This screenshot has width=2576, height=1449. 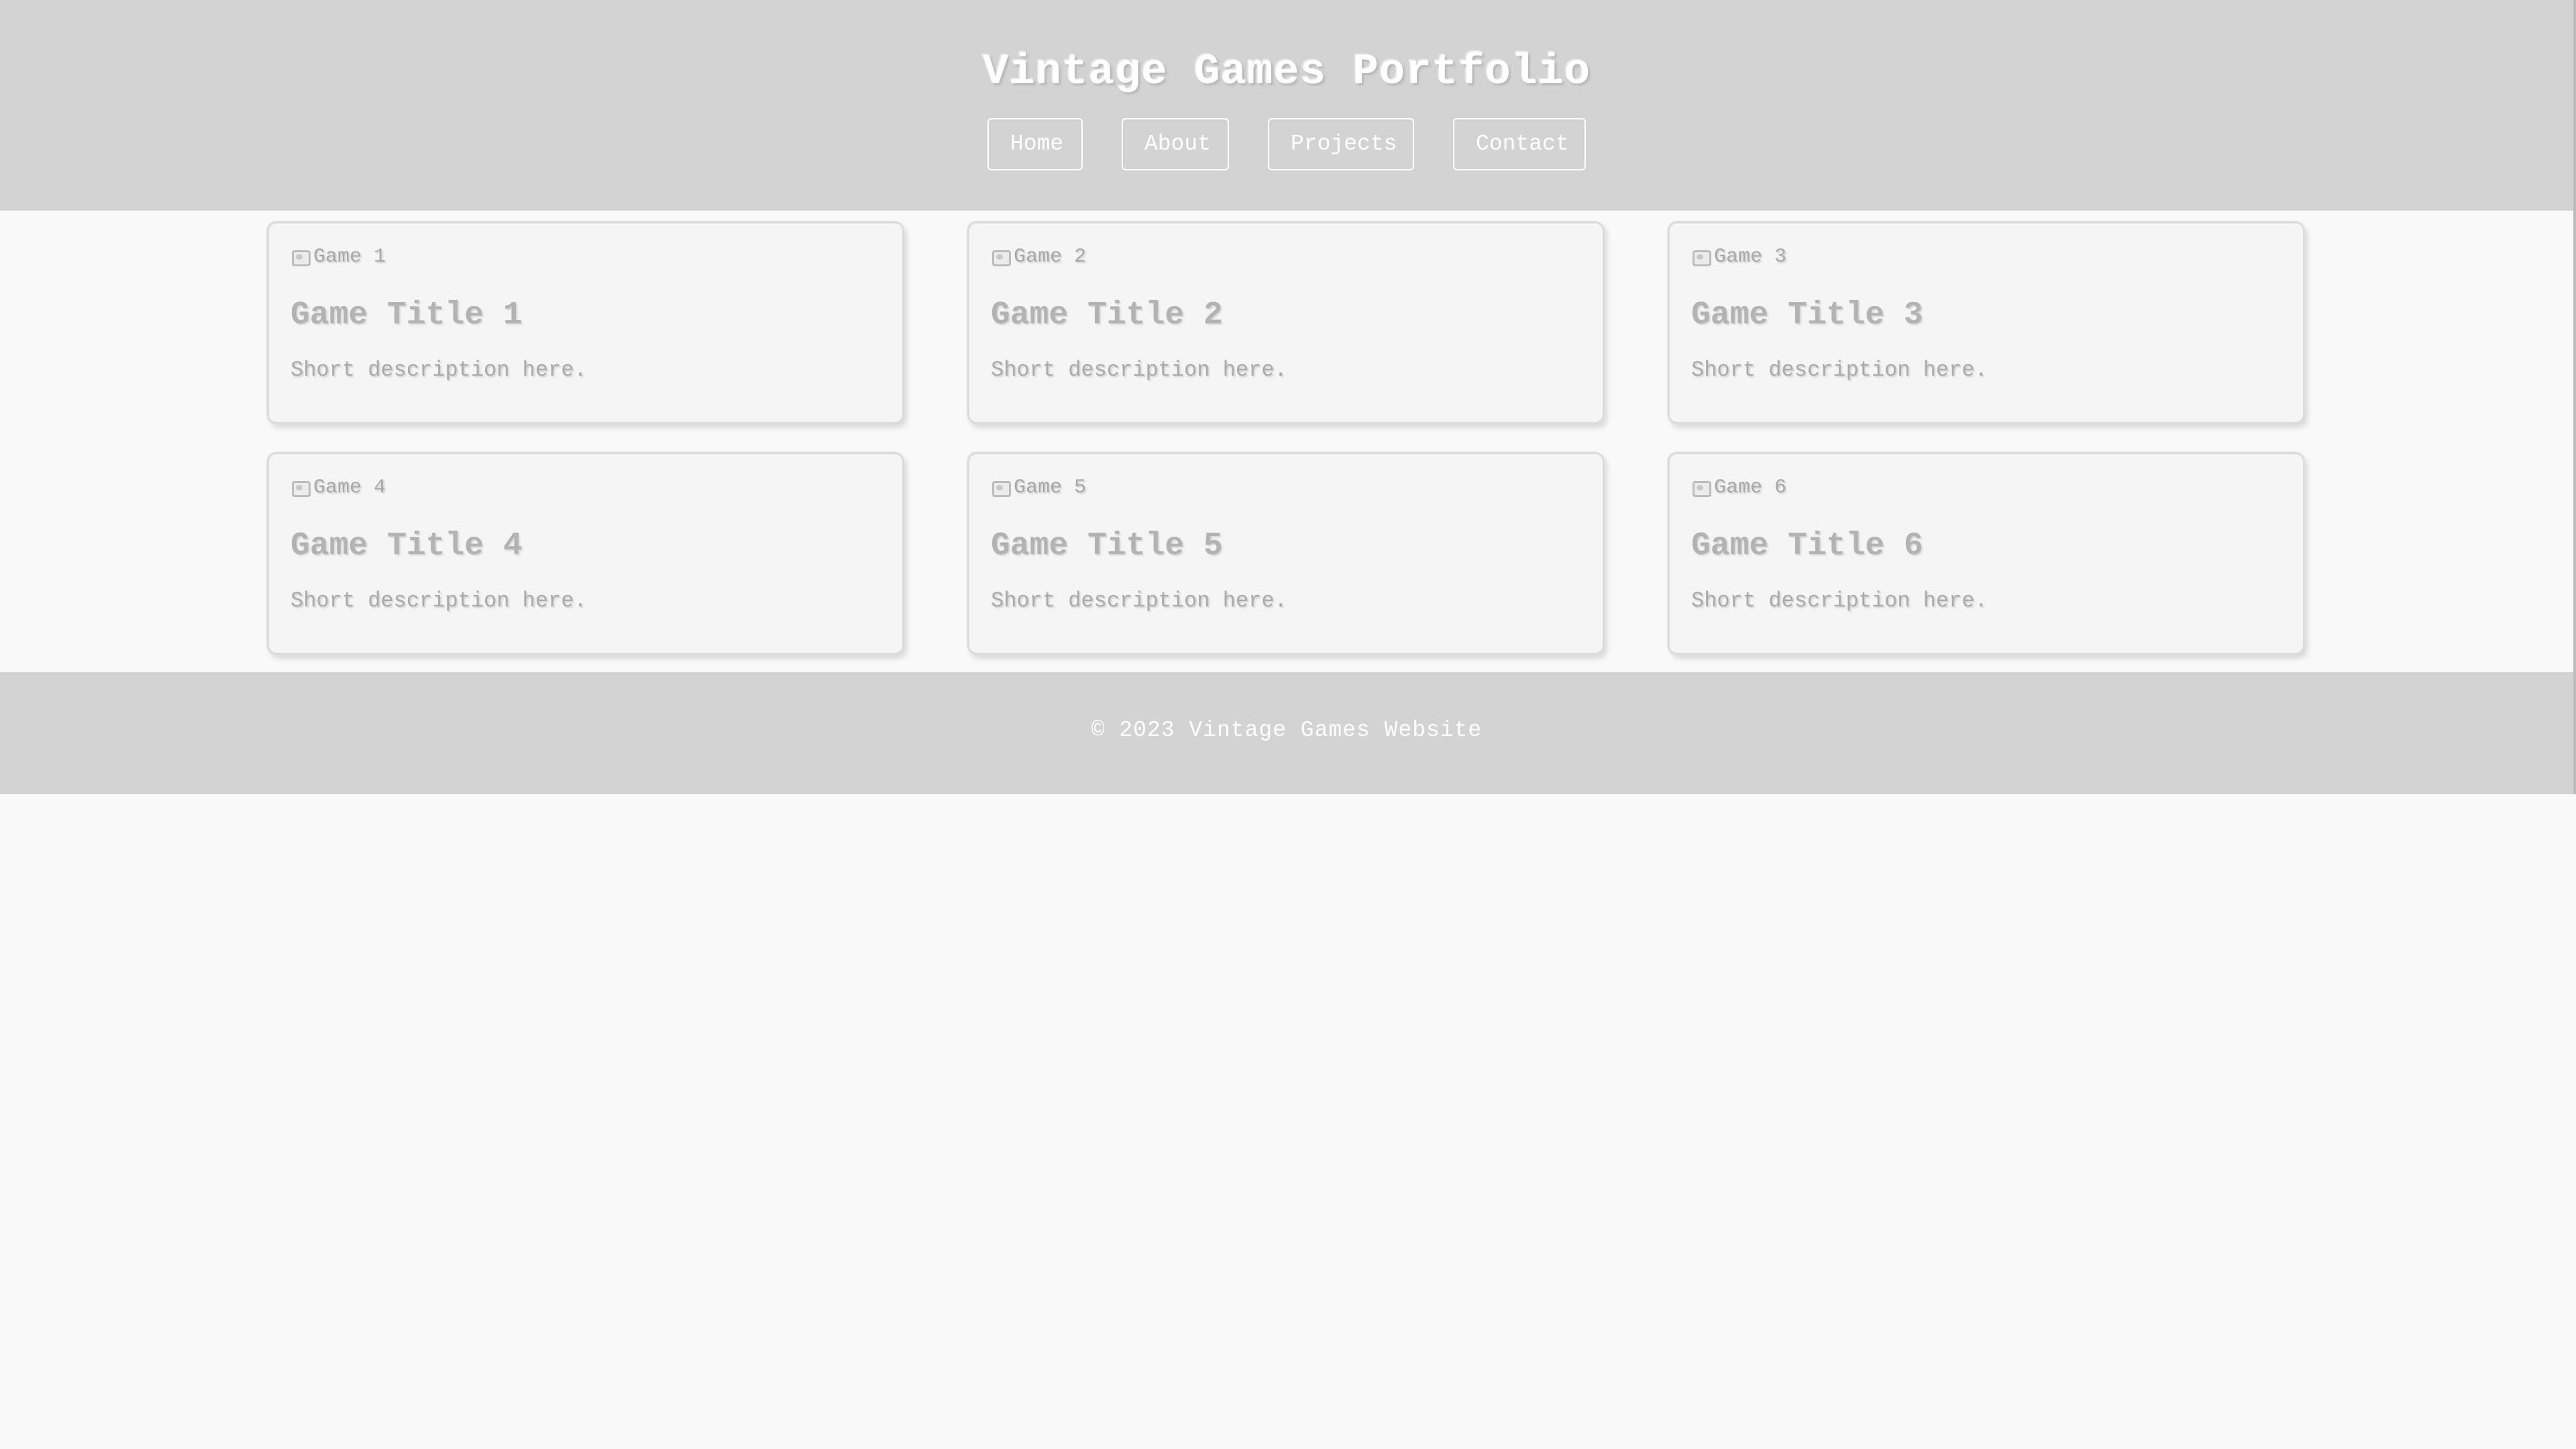 I want to click on game-image-alt: Game 5, so click(x=1050, y=487).